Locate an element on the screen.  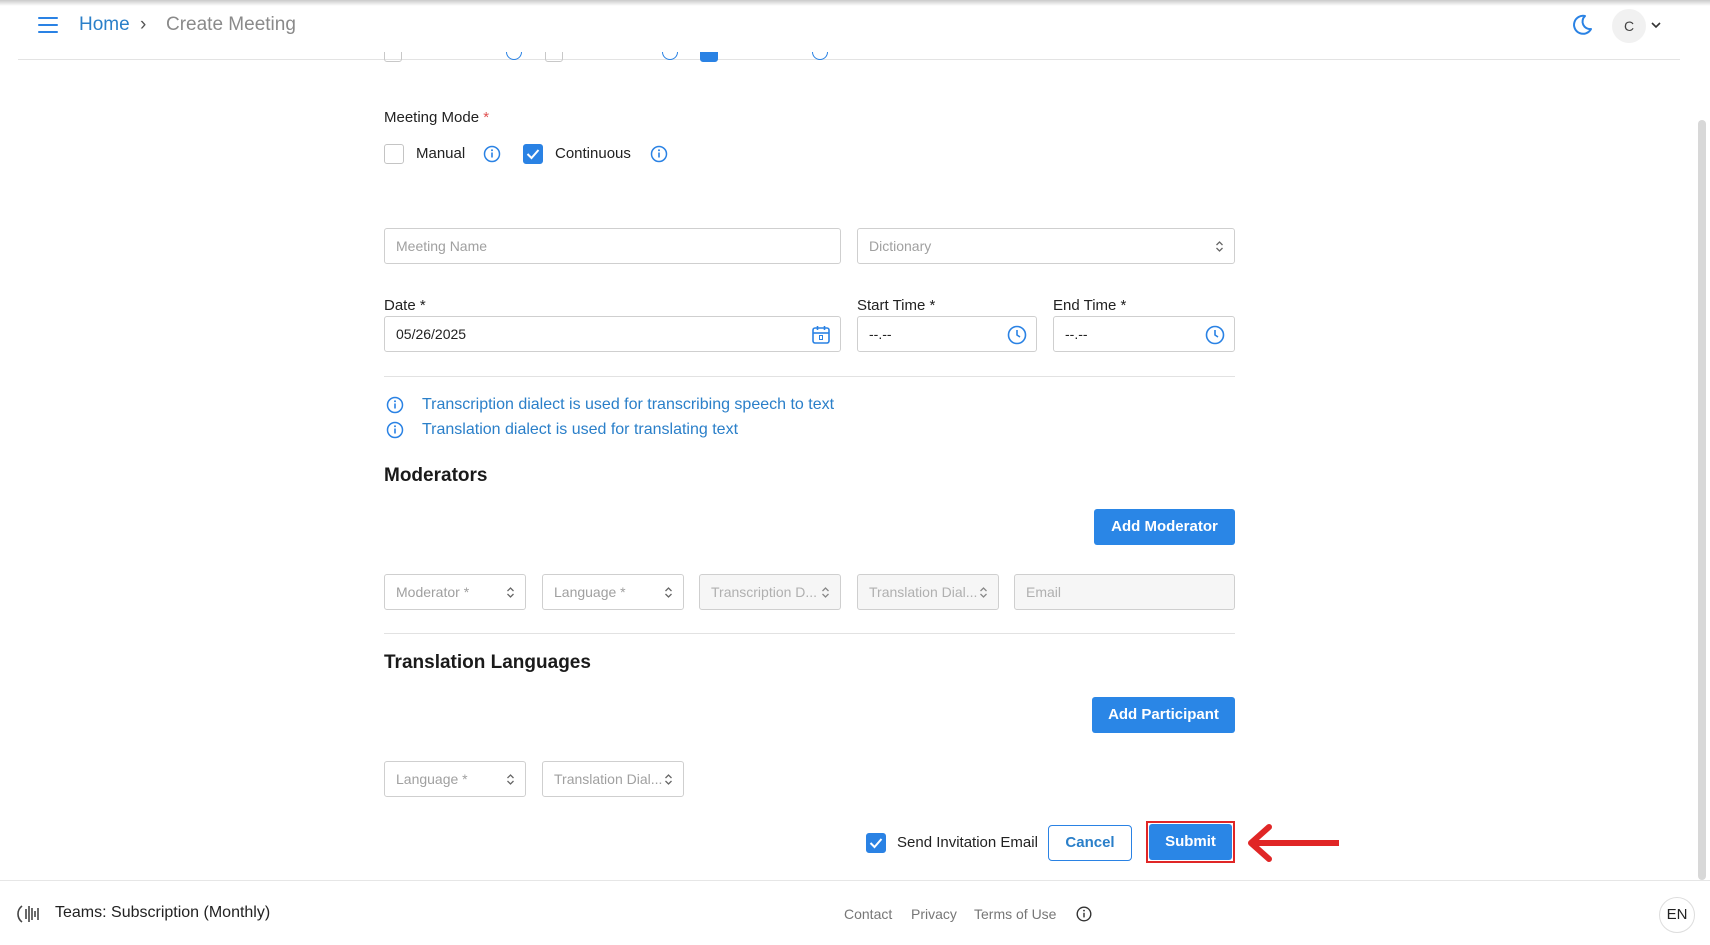
team-subscription: Teams: Subscription (Monthly) is located at coordinates (163, 912).